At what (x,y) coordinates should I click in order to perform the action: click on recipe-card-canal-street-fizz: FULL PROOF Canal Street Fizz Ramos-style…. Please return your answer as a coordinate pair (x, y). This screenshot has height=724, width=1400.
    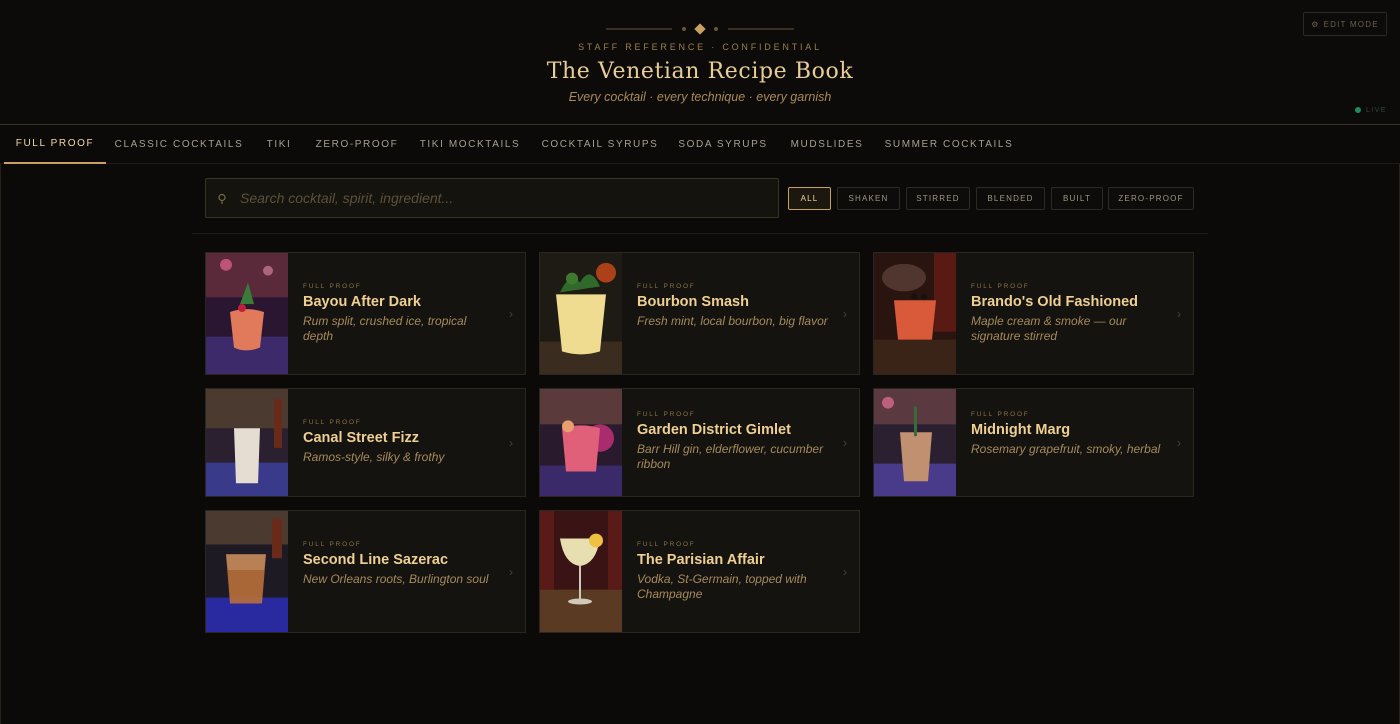
    Looking at the image, I should click on (365, 442).